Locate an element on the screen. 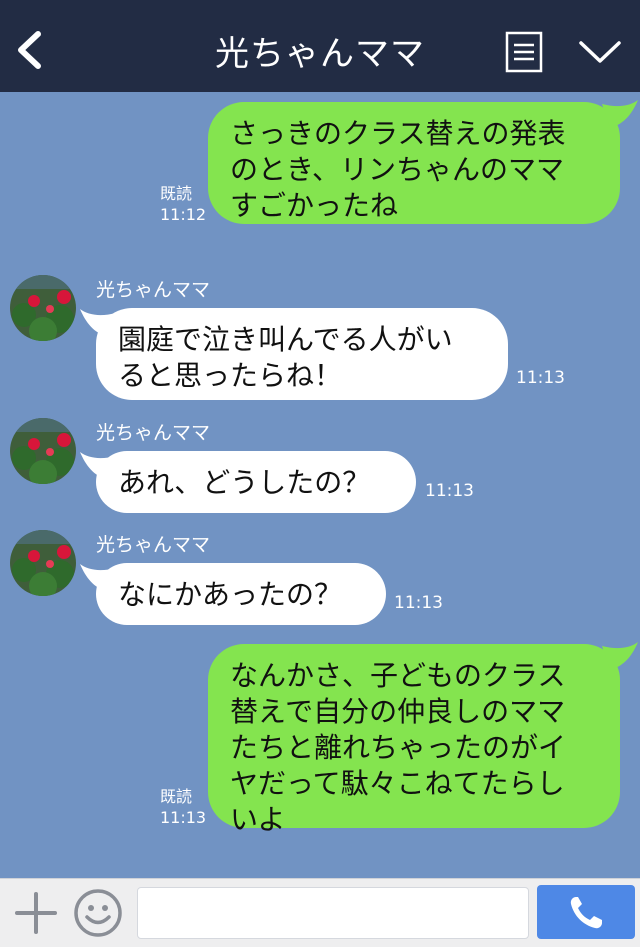 The width and height of the screenshot is (640, 947). message-bubble-incoming: なにかあったの？ is located at coordinates (241, 594).